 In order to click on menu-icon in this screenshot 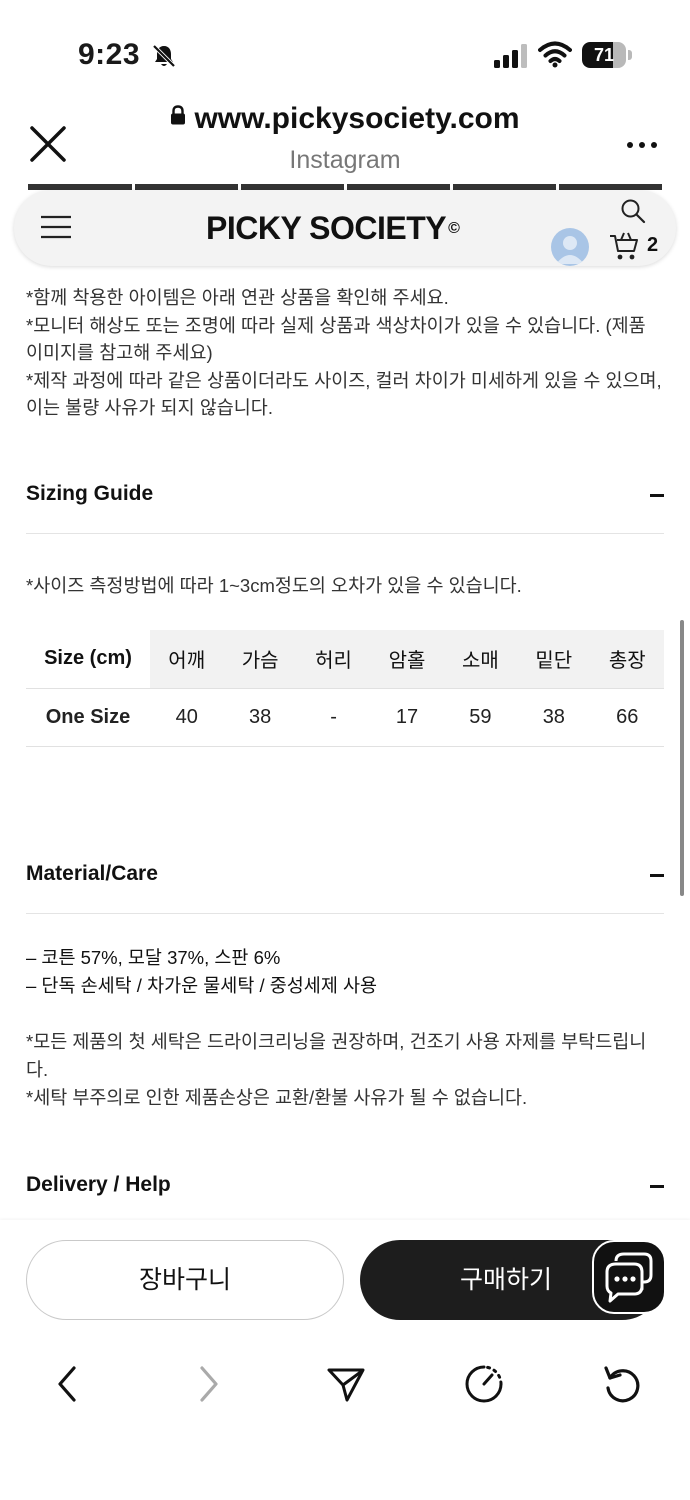, I will do `click(56, 227)`.